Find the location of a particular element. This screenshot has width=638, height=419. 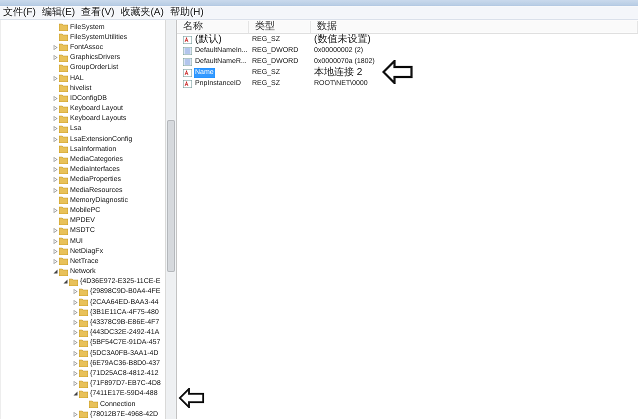

value-name: (默认) is located at coordinates (208, 39).